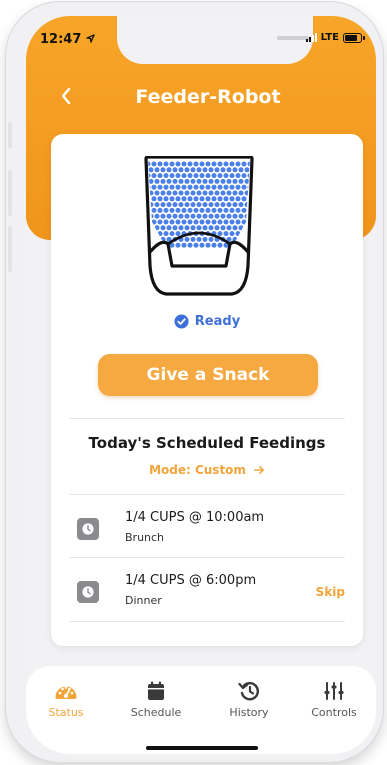 Image resolution: width=387 pixels, height=765 pixels. I want to click on status-label: Ready, so click(217, 321).